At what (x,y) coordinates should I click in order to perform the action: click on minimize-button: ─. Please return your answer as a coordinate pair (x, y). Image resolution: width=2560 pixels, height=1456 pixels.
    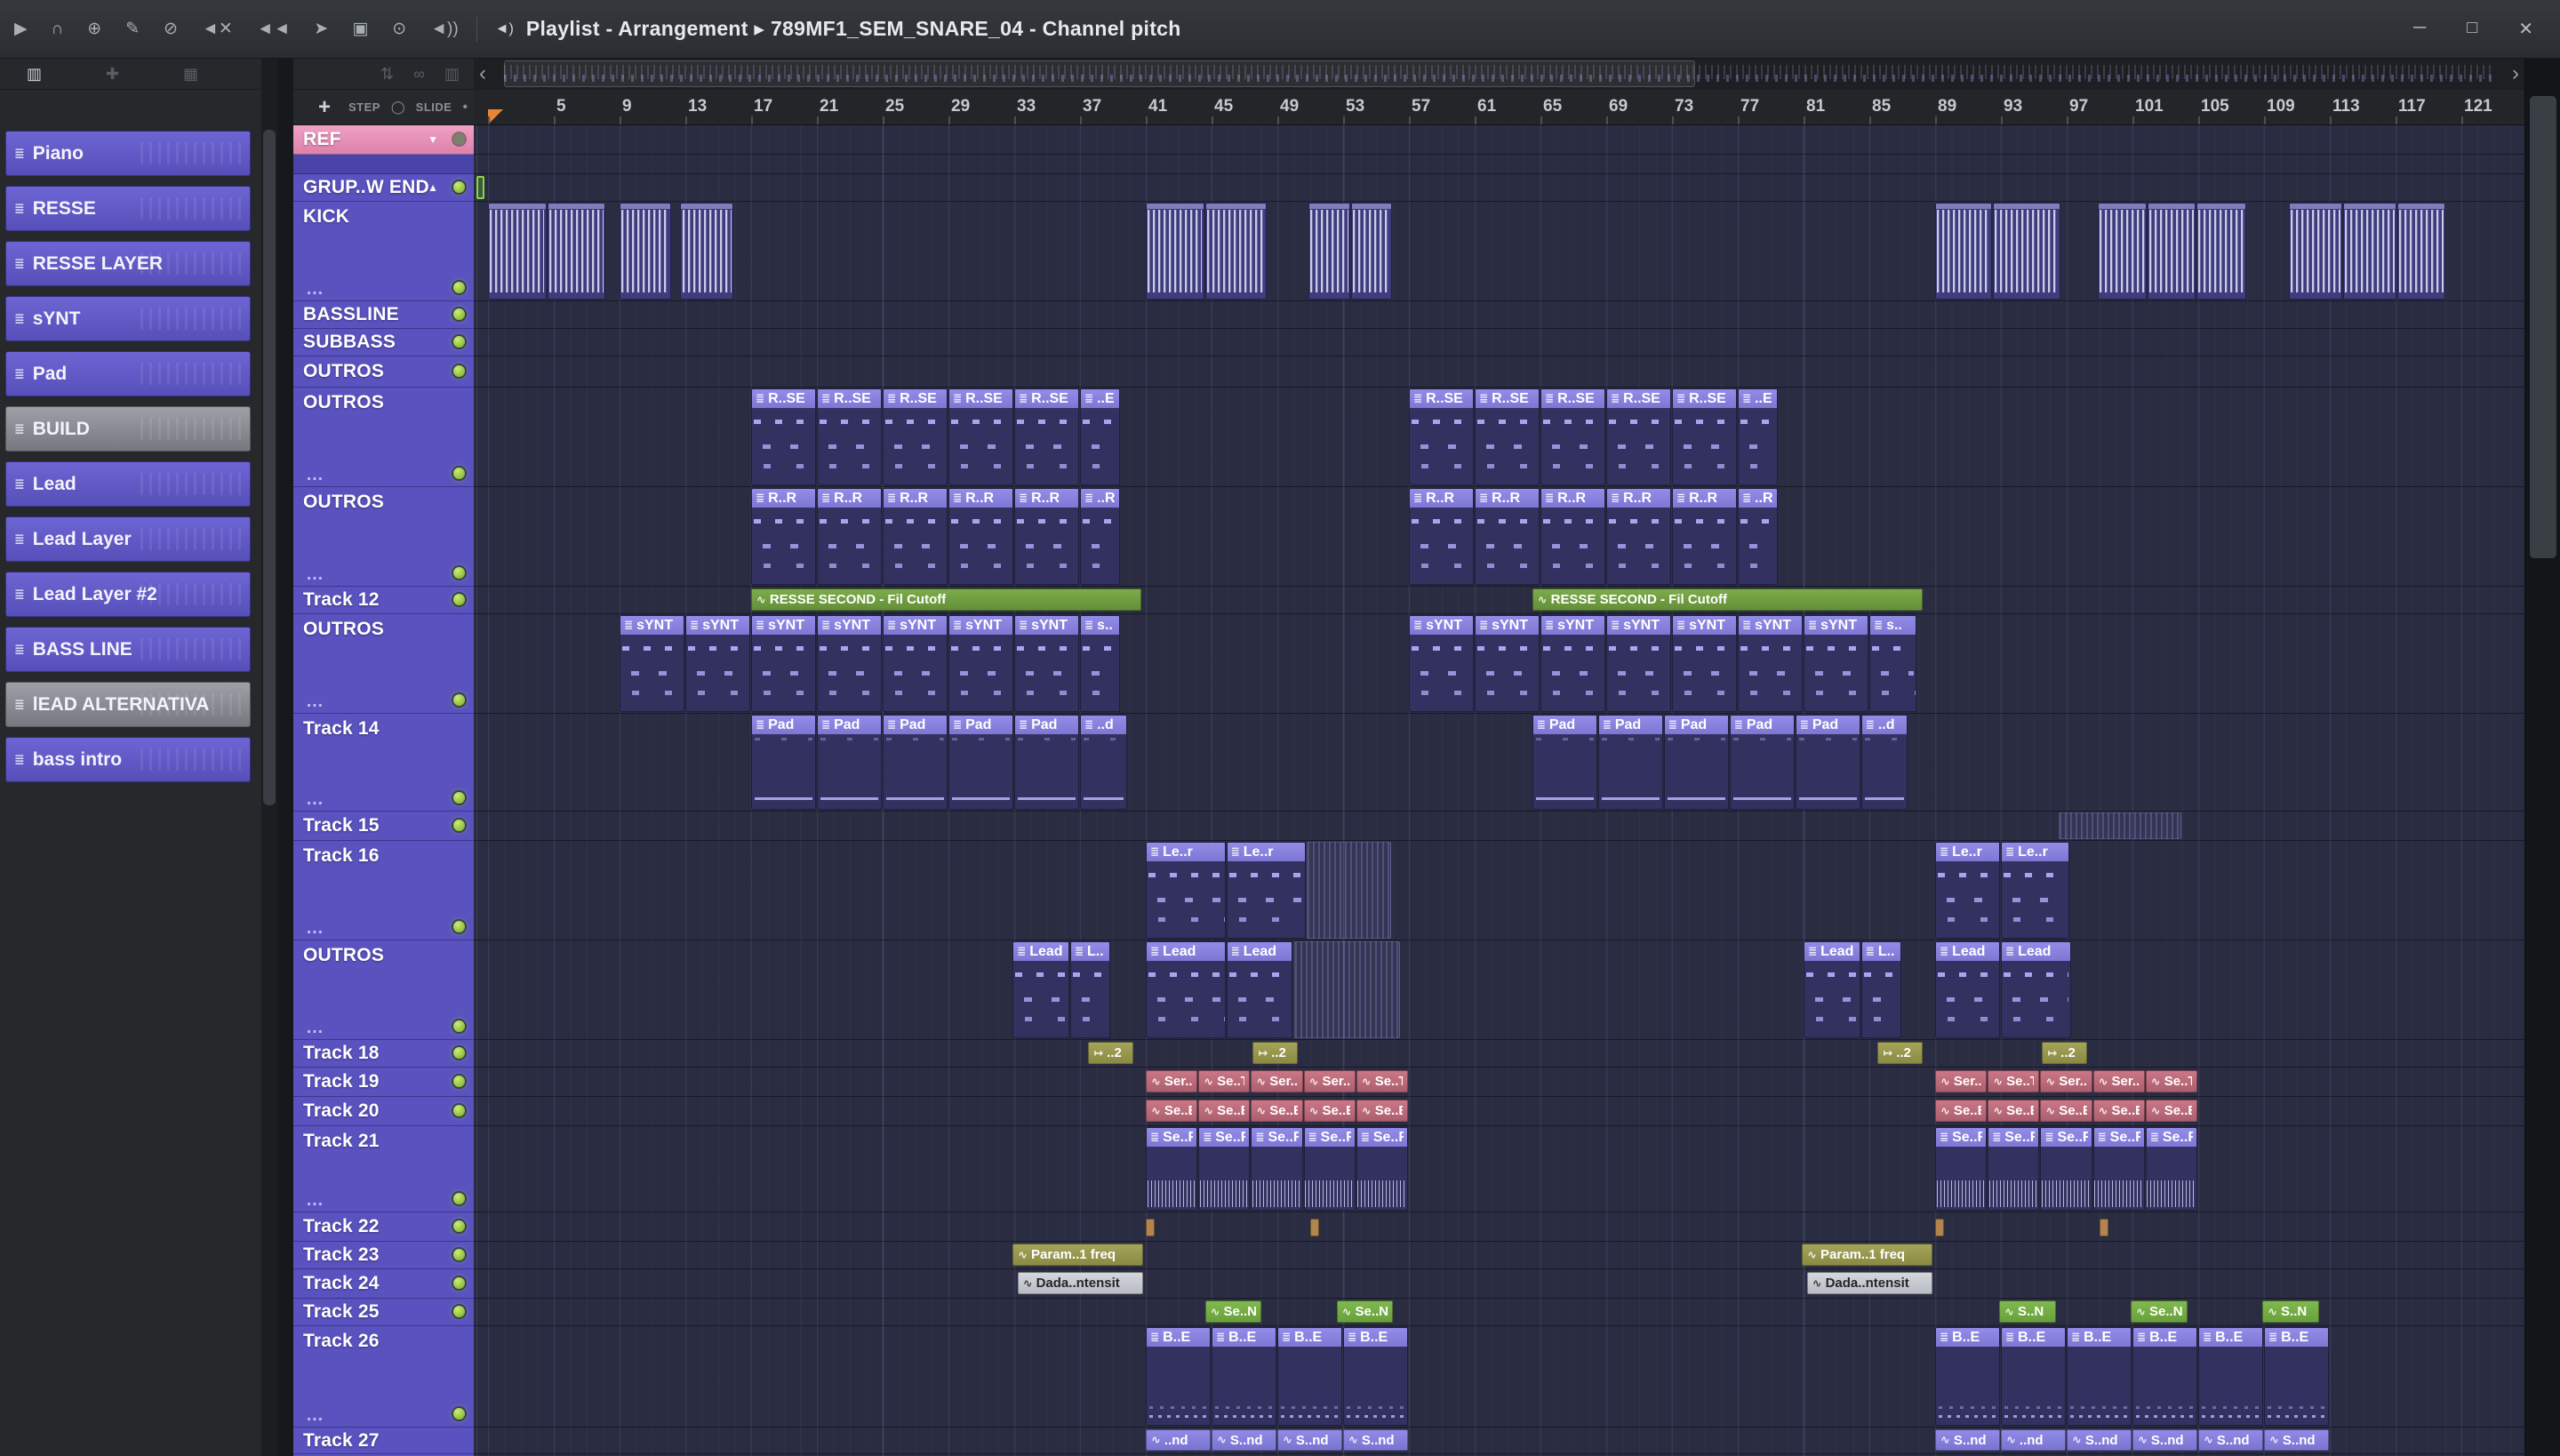
    Looking at the image, I should click on (2419, 29).